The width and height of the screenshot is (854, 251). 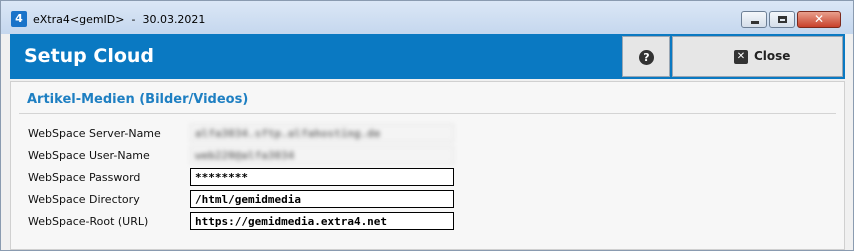 I want to click on minimize-icon, so click(x=755, y=22).